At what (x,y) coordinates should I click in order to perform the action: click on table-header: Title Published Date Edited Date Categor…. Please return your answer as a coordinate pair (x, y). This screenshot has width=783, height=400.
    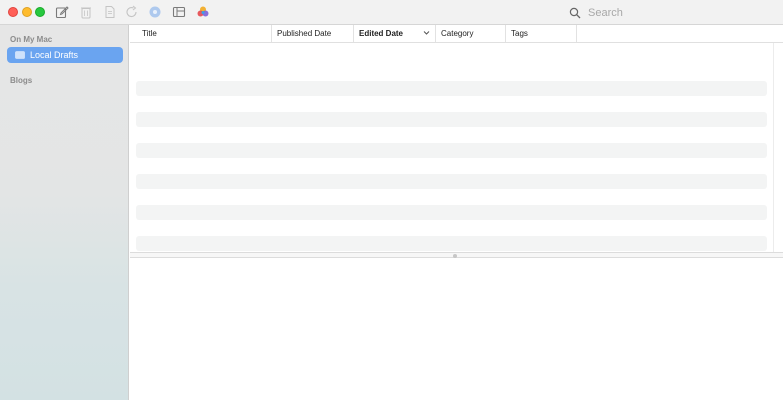
    Looking at the image, I should click on (456, 34).